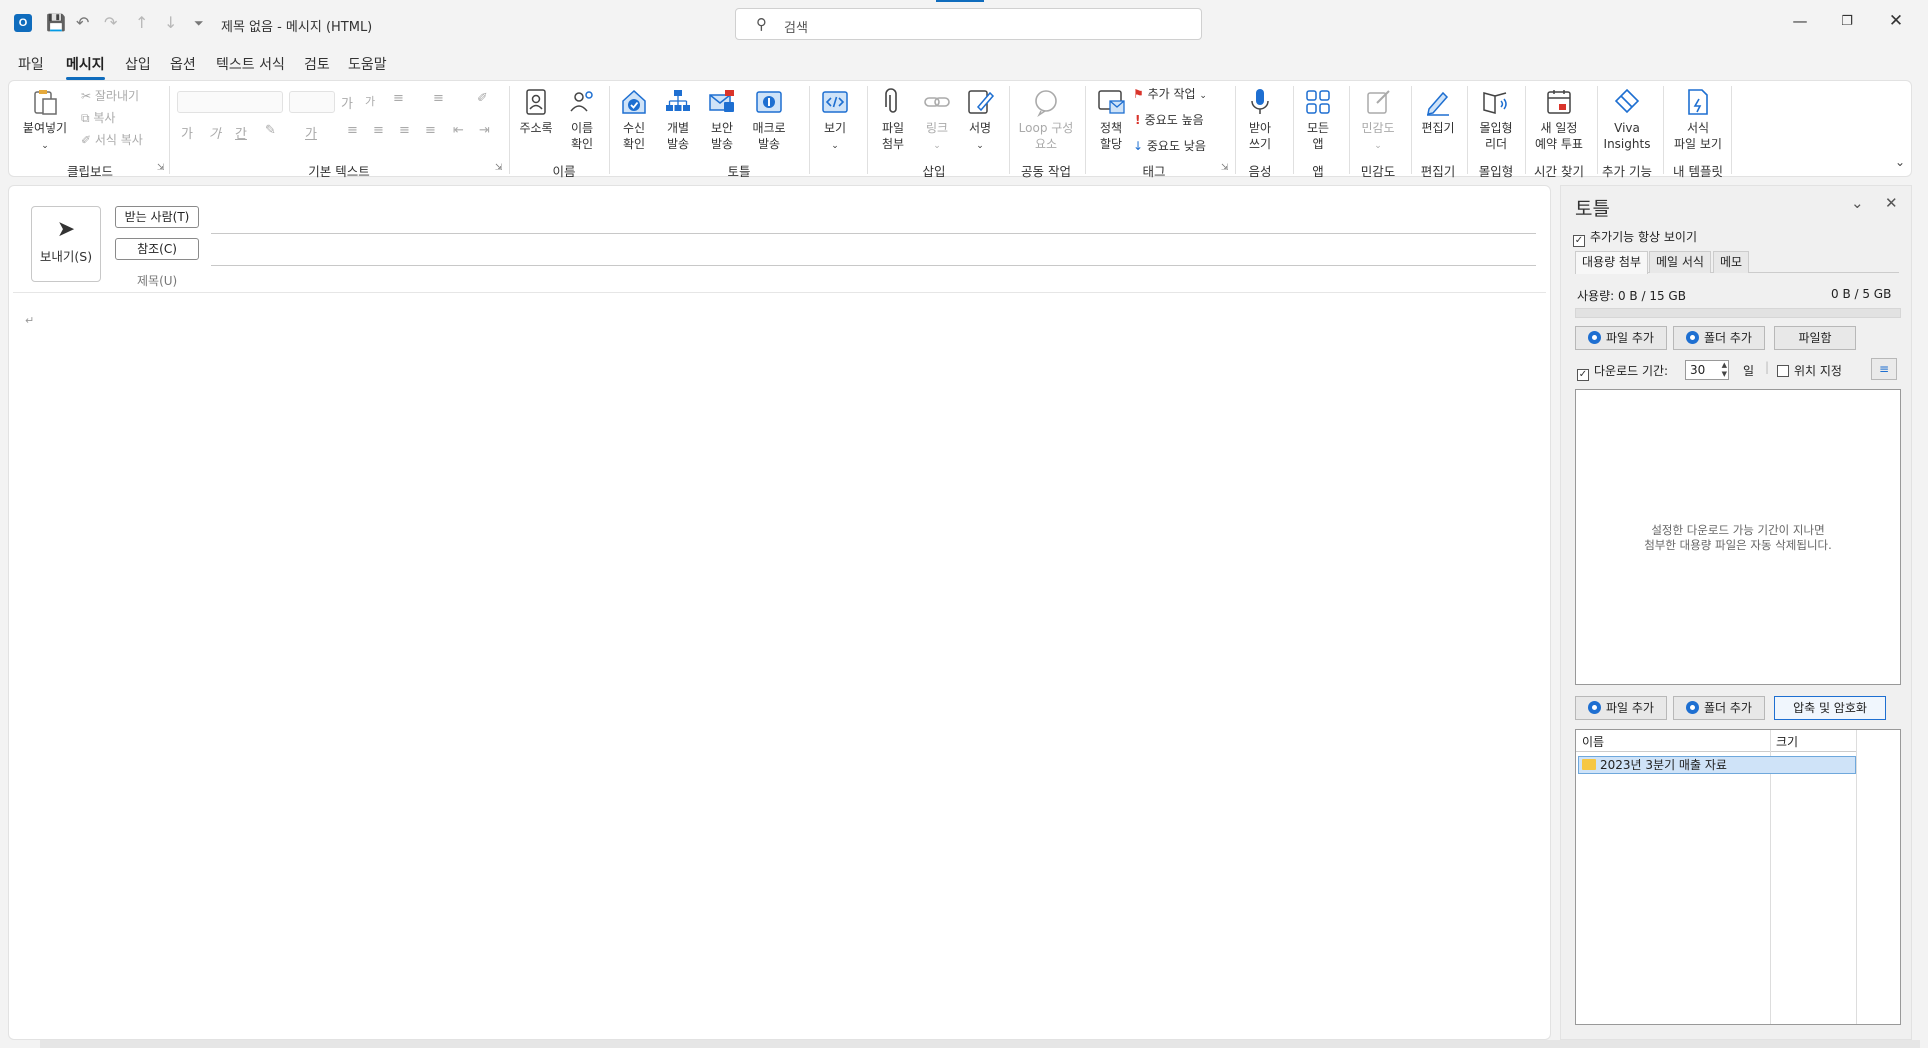  I want to click on stepper-arrows-icon: ▲ ▼, so click(1724, 370).